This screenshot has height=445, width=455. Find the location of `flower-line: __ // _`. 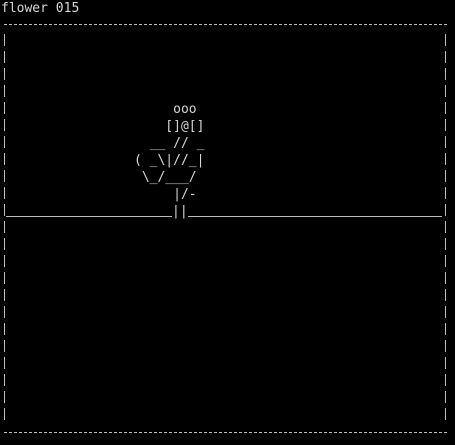

flower-line: __ // _ is located at coordinates (169, 143).